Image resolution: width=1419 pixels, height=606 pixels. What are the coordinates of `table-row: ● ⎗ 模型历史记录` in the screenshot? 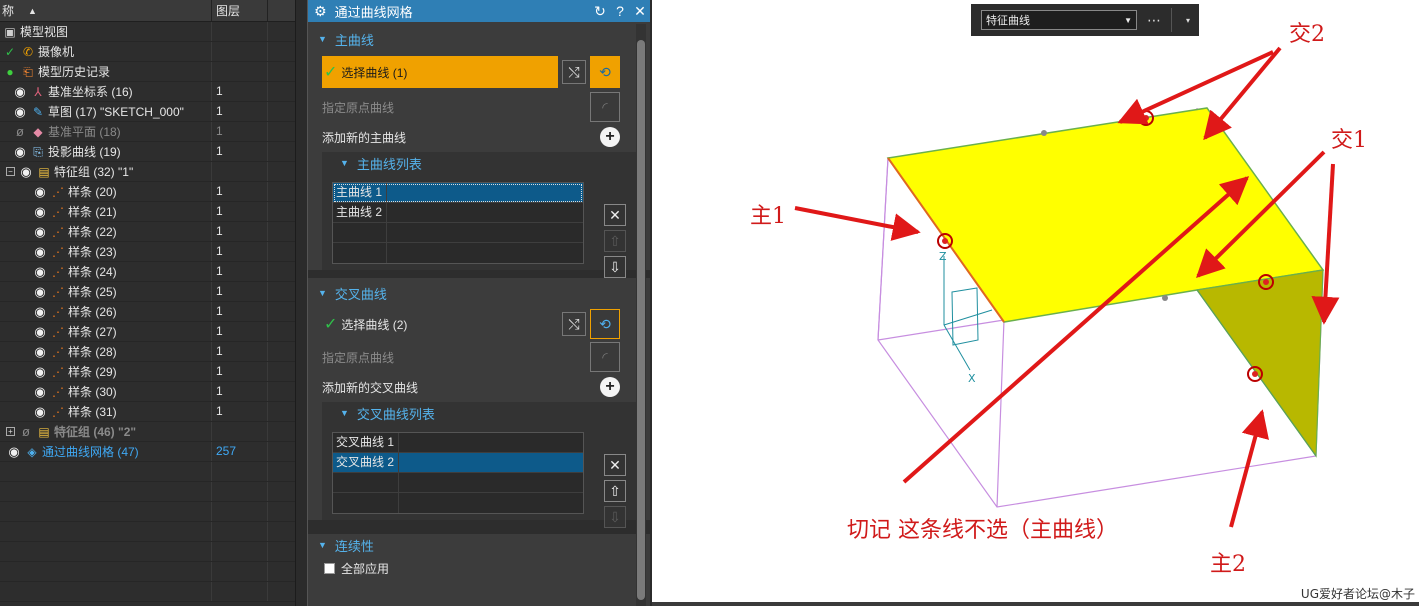 It's located at (147, 72).